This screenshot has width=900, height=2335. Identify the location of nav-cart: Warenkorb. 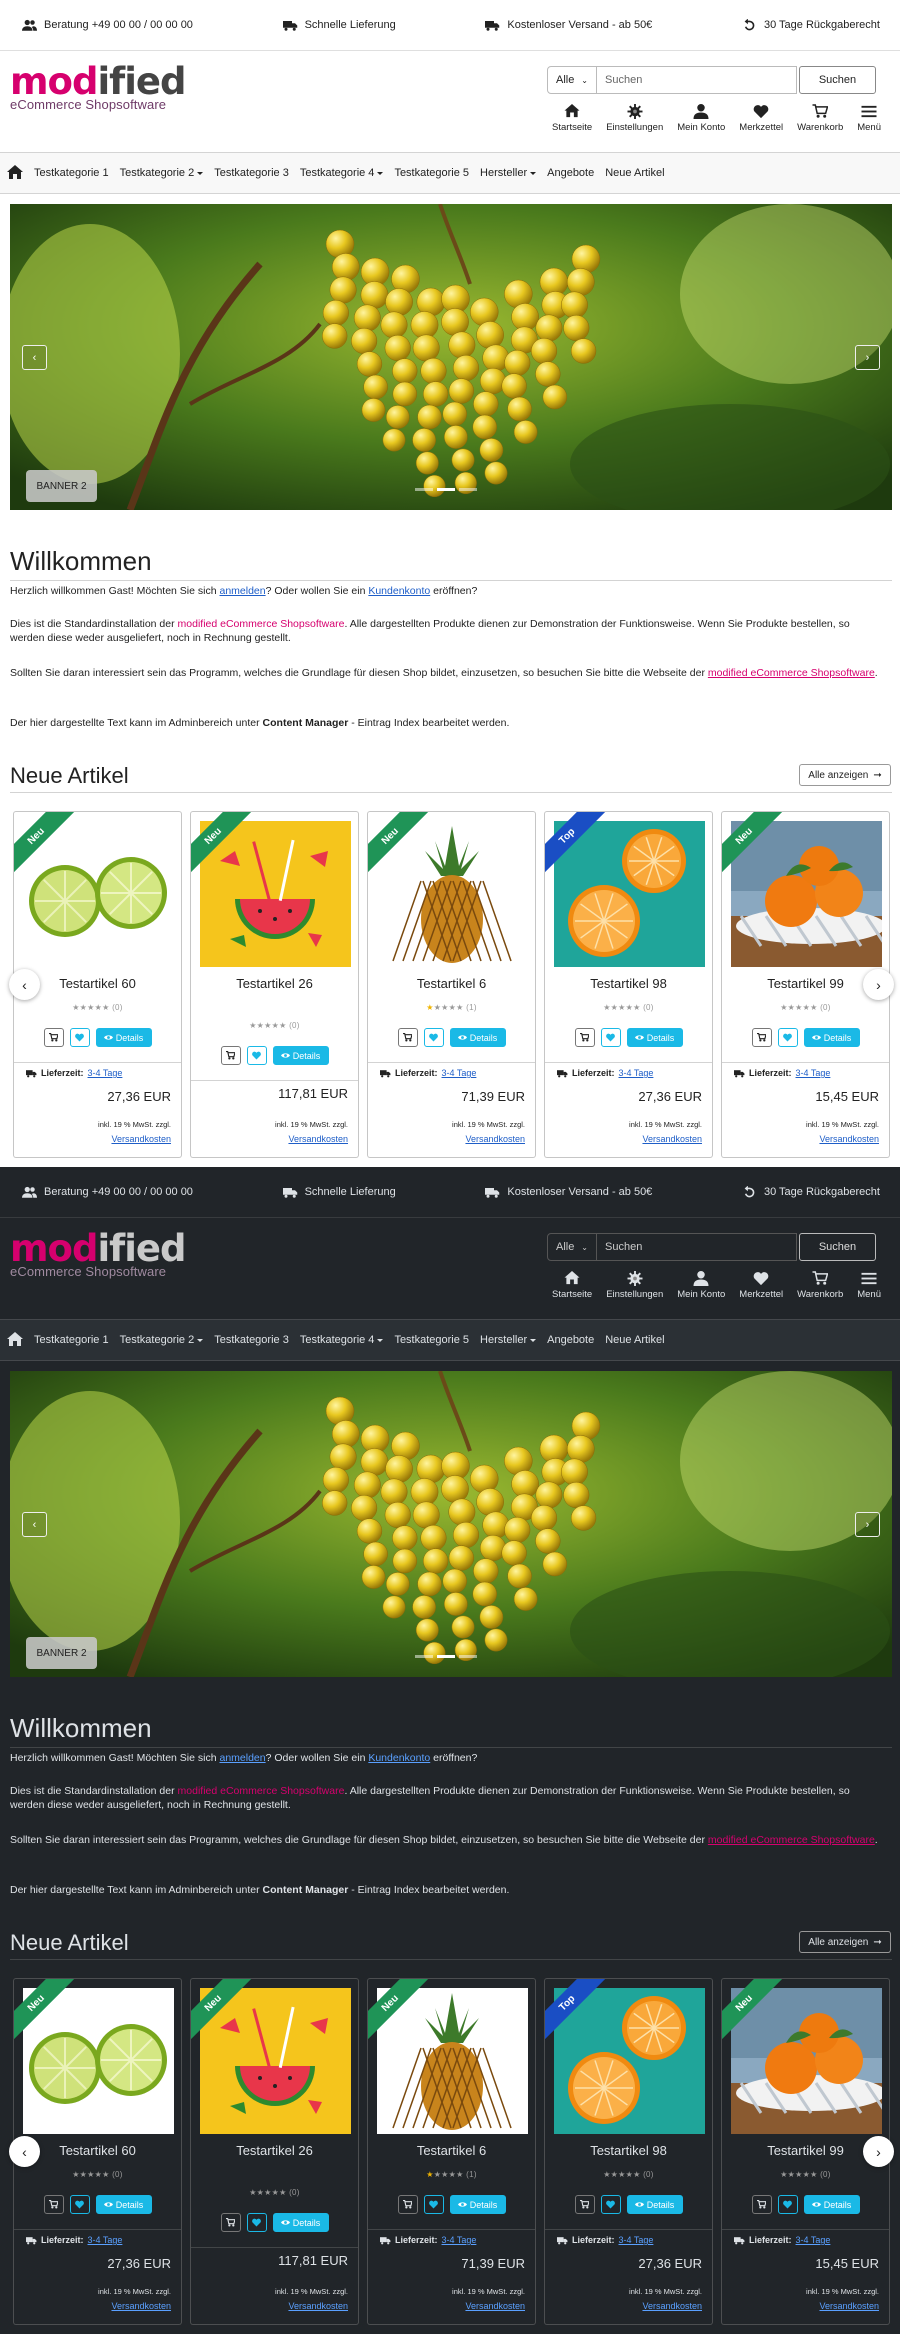
(820, 1285).